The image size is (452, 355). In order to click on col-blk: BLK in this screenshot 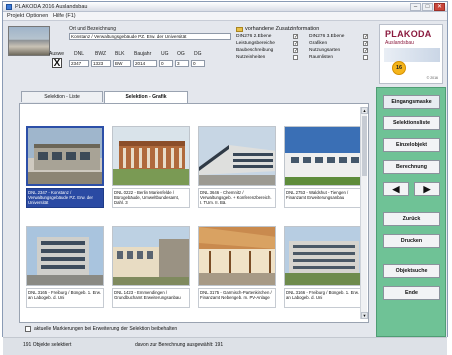, I will do `click(120, 54)`.